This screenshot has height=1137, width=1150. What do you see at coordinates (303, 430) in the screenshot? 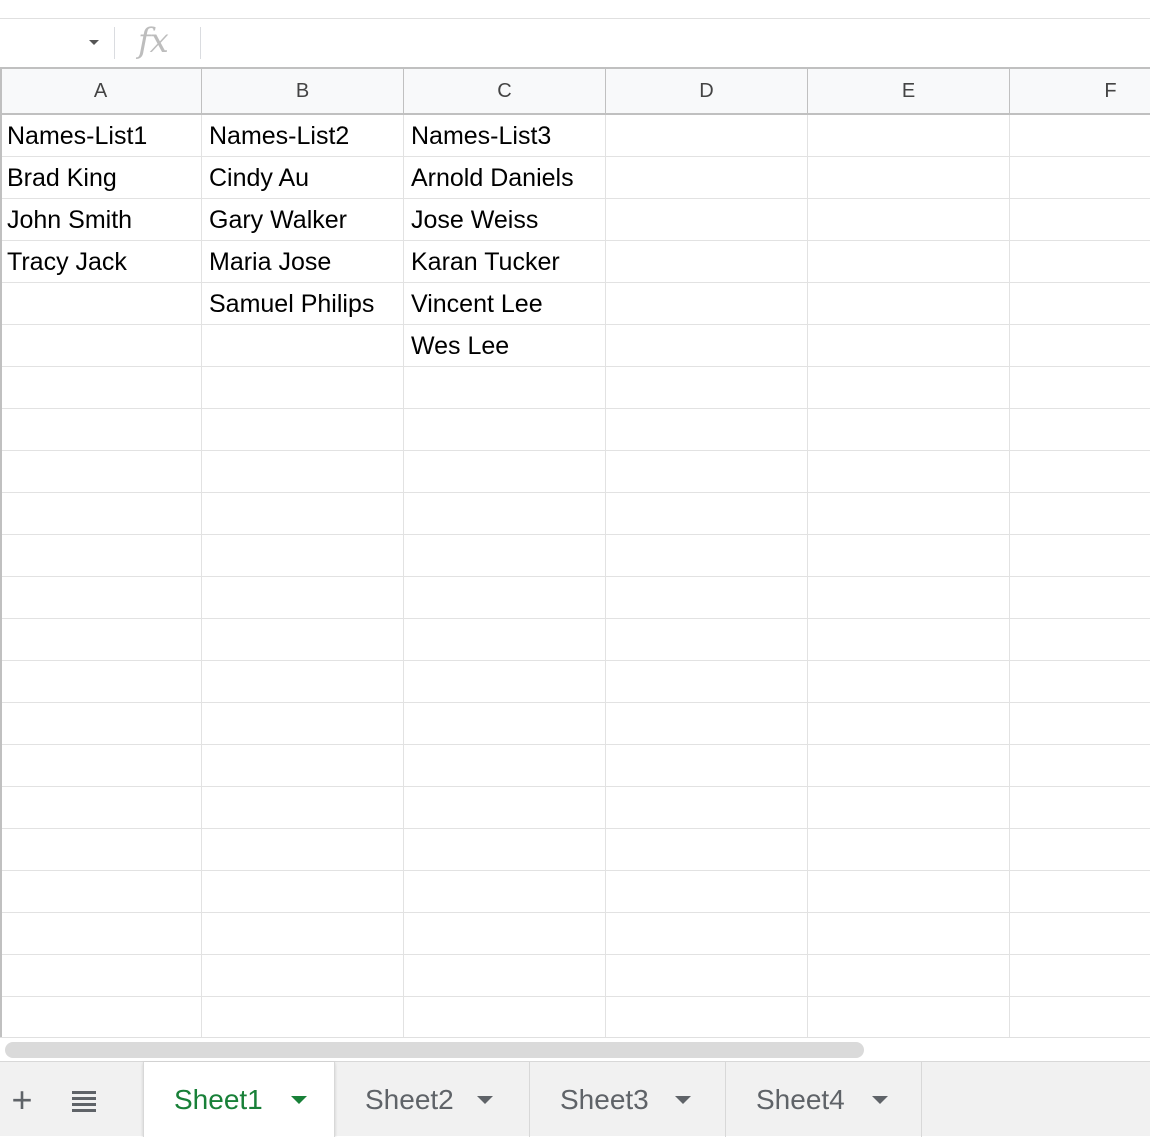
I see `cell-b8` at bounding box center [303, 430].